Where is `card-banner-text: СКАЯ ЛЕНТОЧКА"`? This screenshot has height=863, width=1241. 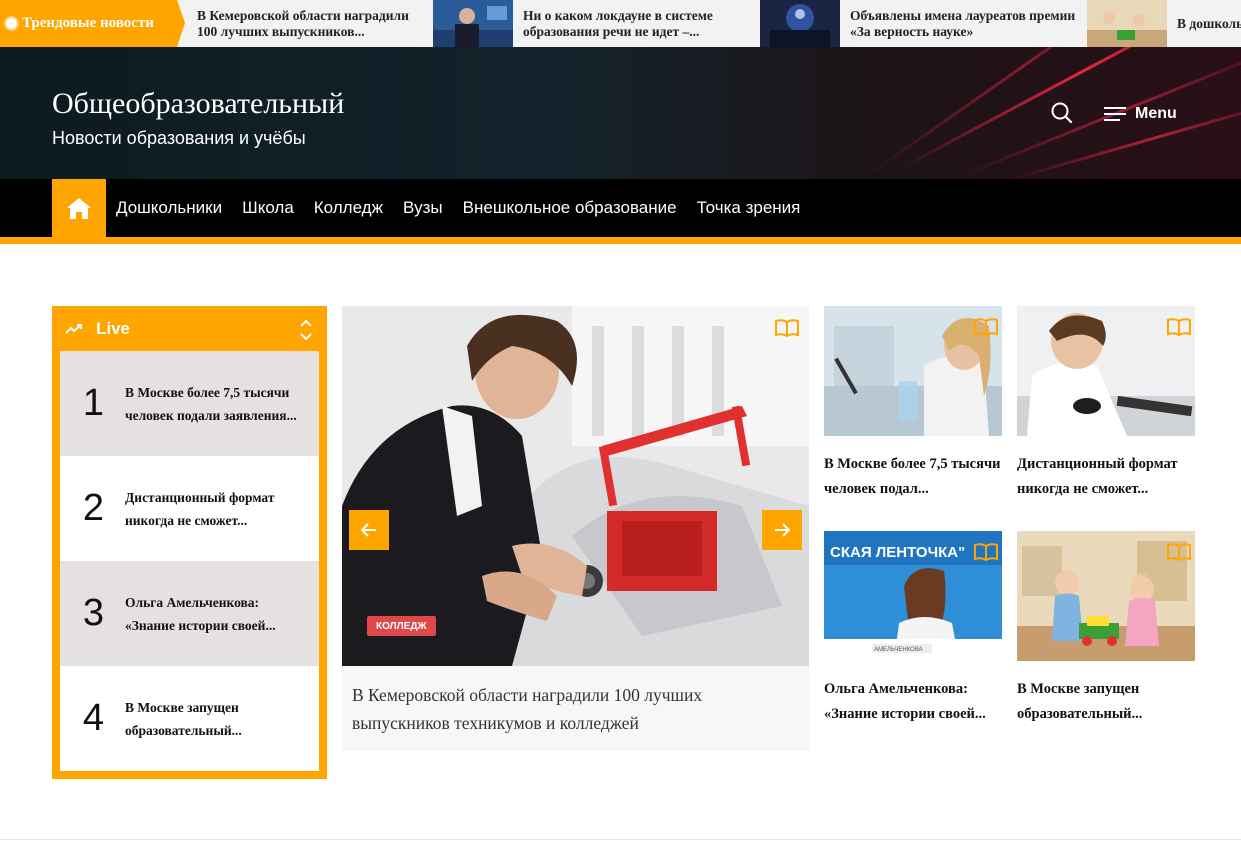 card-banner-text: СКАЯ ЛЕНТОЧКА" is located at coordinates (897, 552).